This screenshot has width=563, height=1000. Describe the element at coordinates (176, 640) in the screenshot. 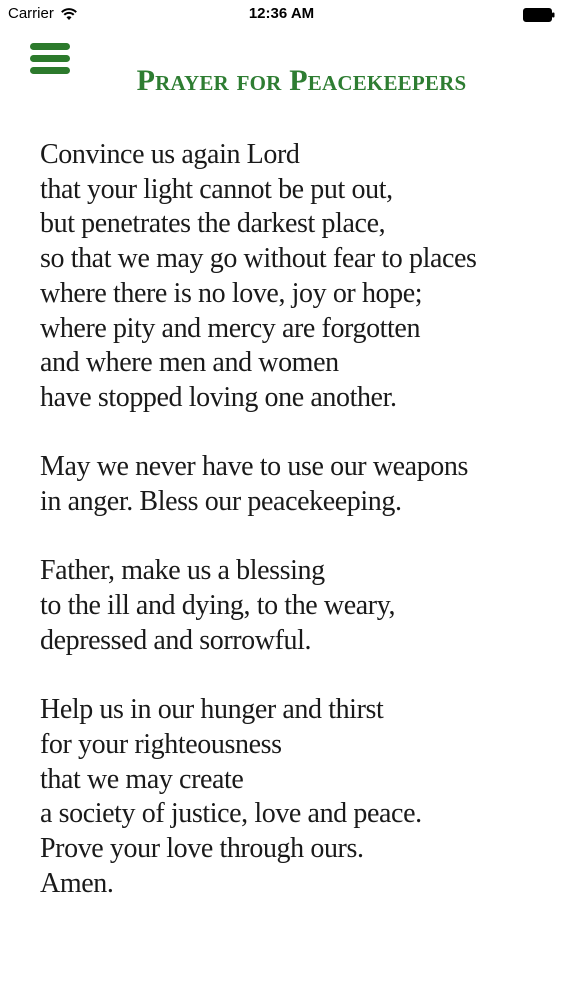

I see `prayer-line: depressed and sorrowful.` at that location.